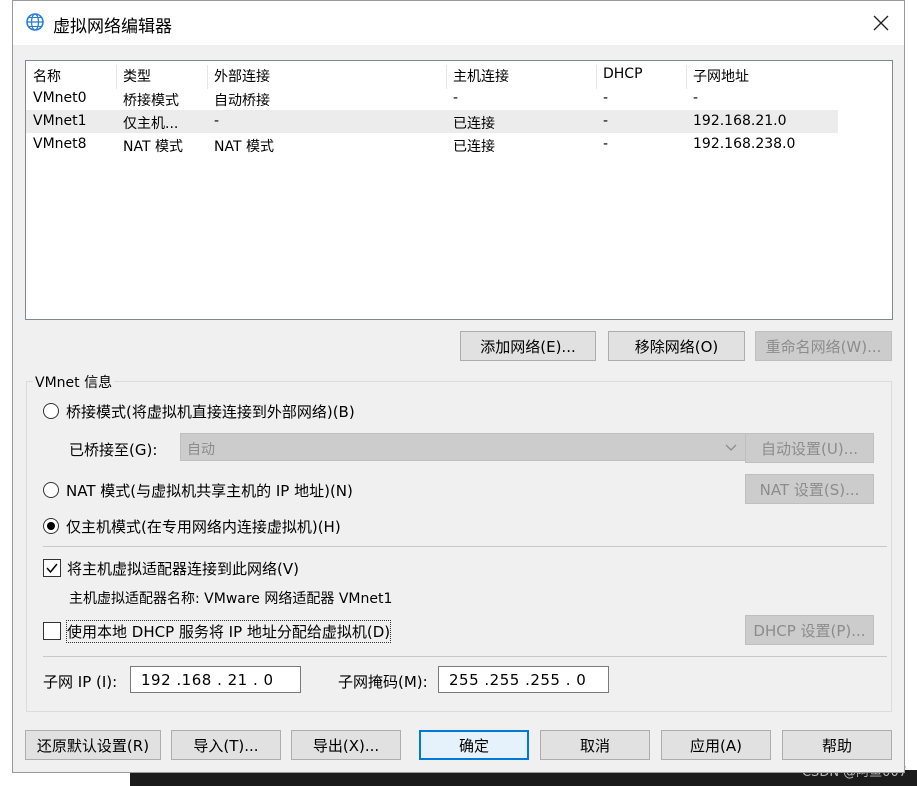 The width and height of the screenshot is (917, 786). I want to click on restore-defaults-button: 还原默认设置(R), so click(93, 745).